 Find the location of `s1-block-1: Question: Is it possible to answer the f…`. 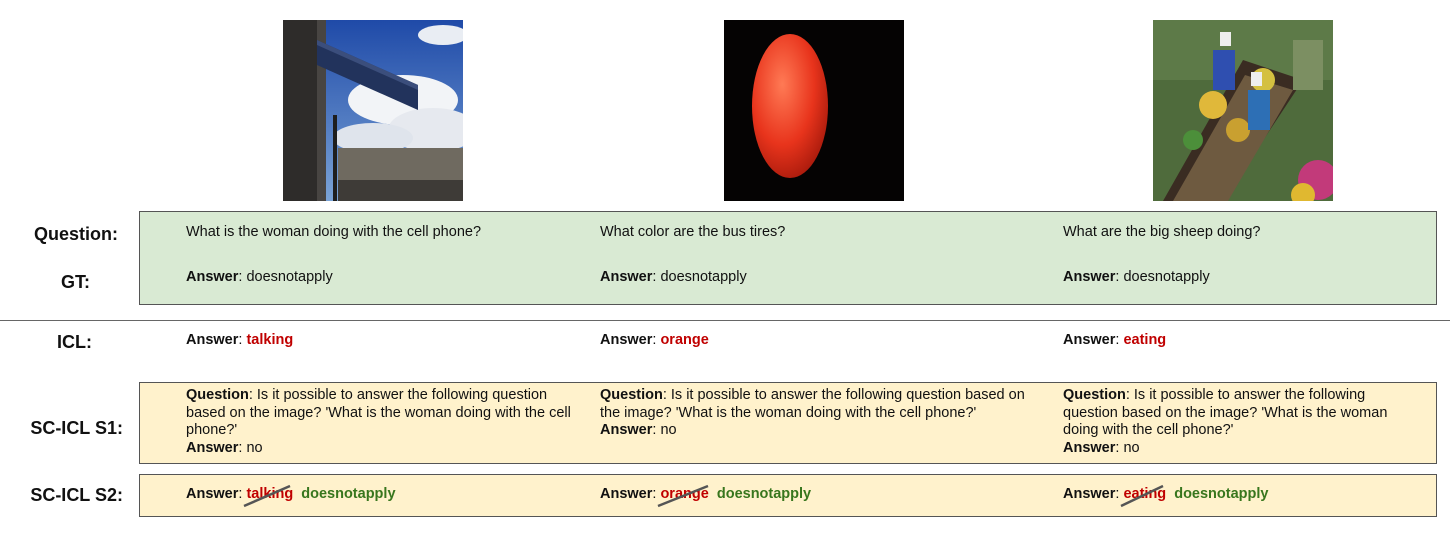

s1-block-1: Question: Is it possible to answer the f… is located at coordinates (378, 422).